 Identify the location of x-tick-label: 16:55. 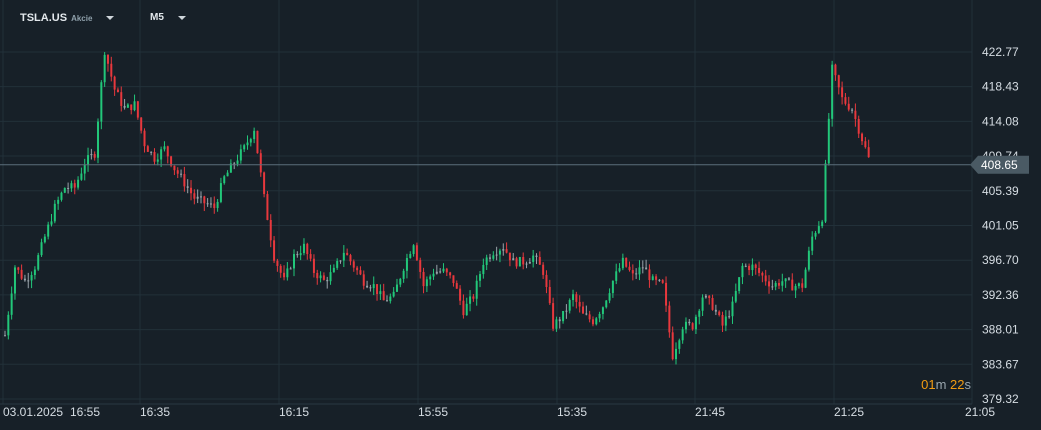
(85, 412).